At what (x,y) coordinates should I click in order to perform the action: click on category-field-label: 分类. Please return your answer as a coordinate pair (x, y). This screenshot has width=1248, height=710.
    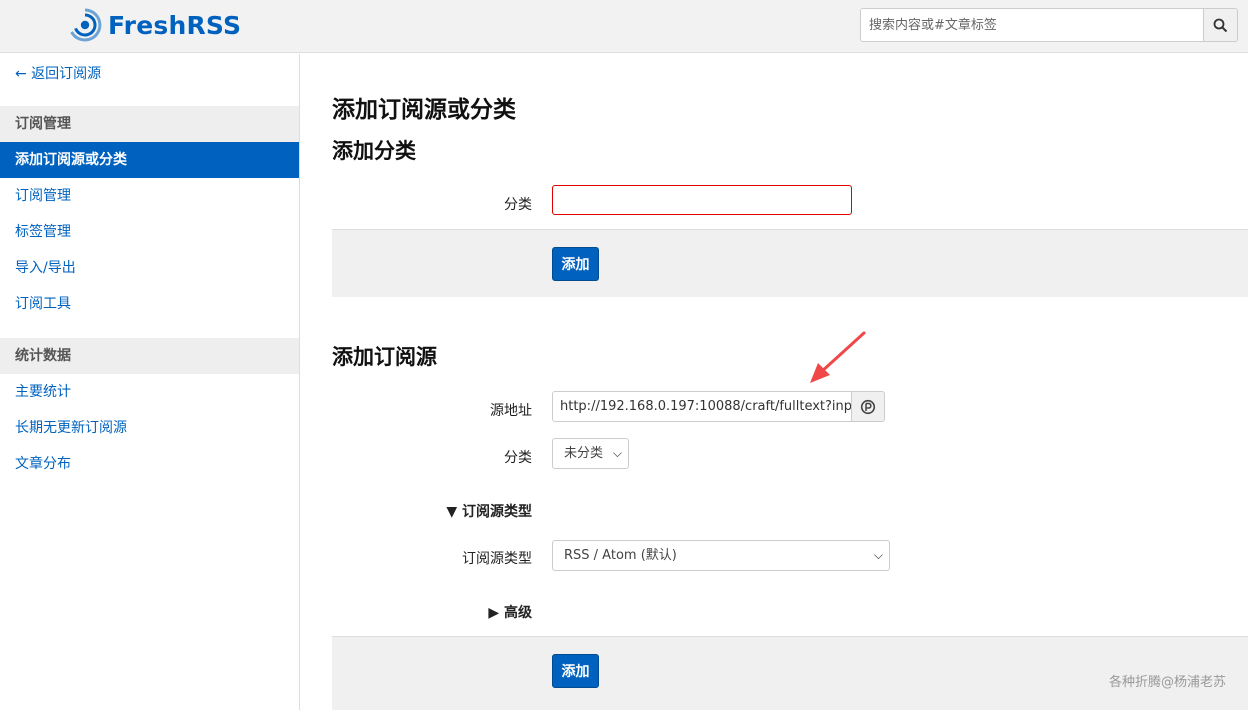
    Looking at the image, I should click on (518, 205).